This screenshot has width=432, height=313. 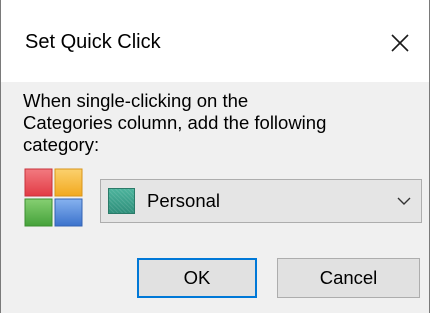 I want to click on category-select-value: Personal, so click(x=184, y=200).